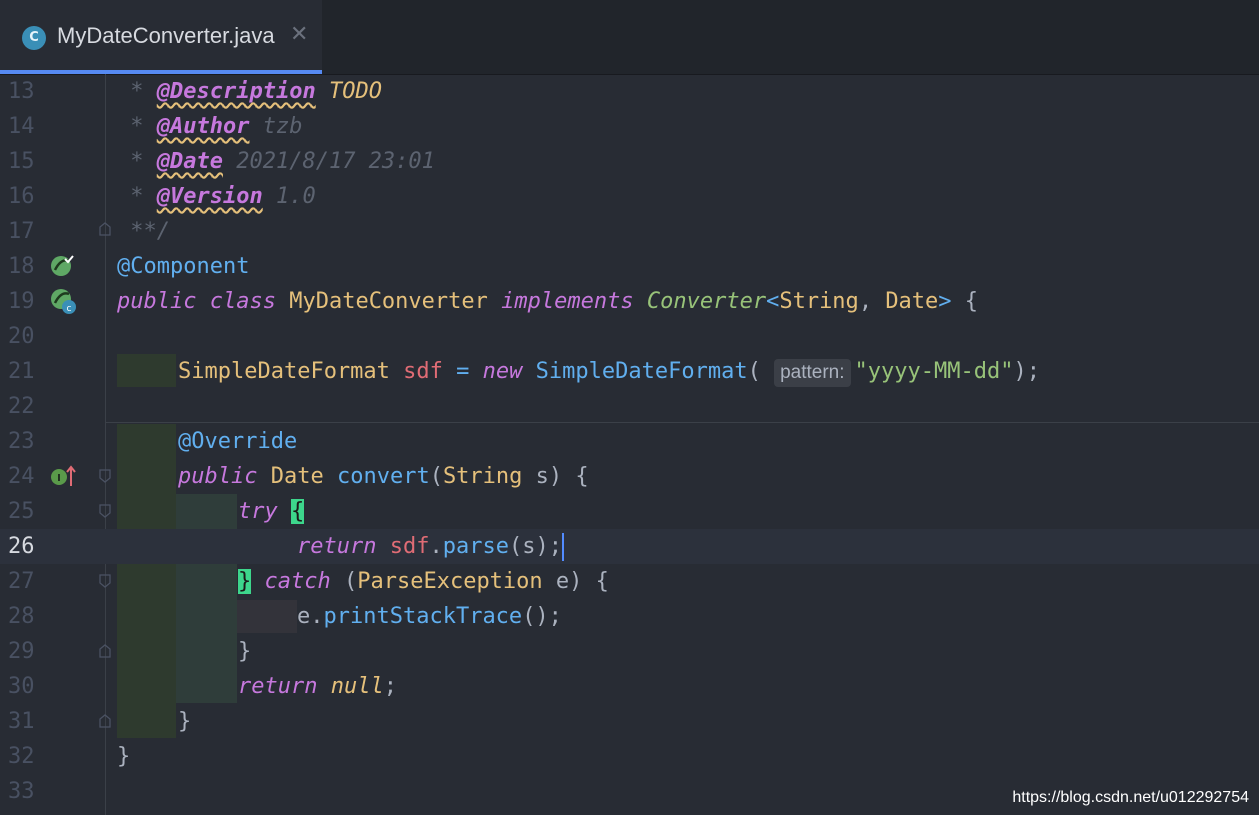 Image resolution: width=1259 pixels, height=815 pixels. I want to click on line-number: 30, so click(21, 686).